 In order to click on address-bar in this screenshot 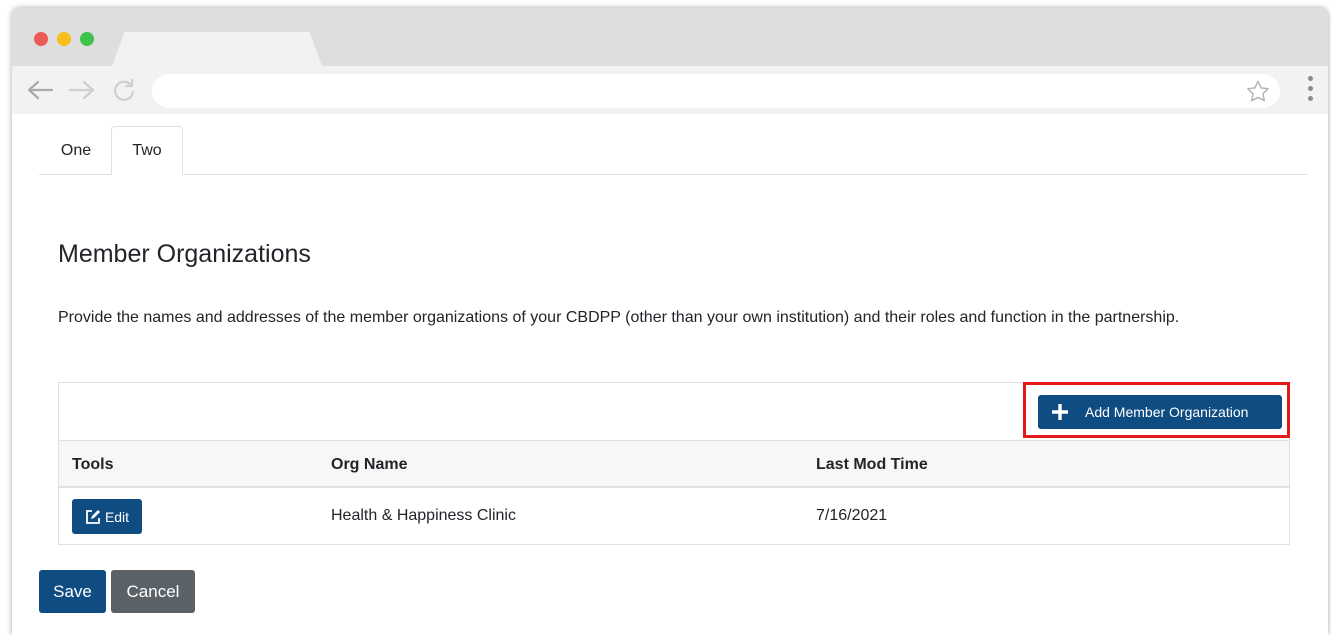, I will do `click(716, 91)`.